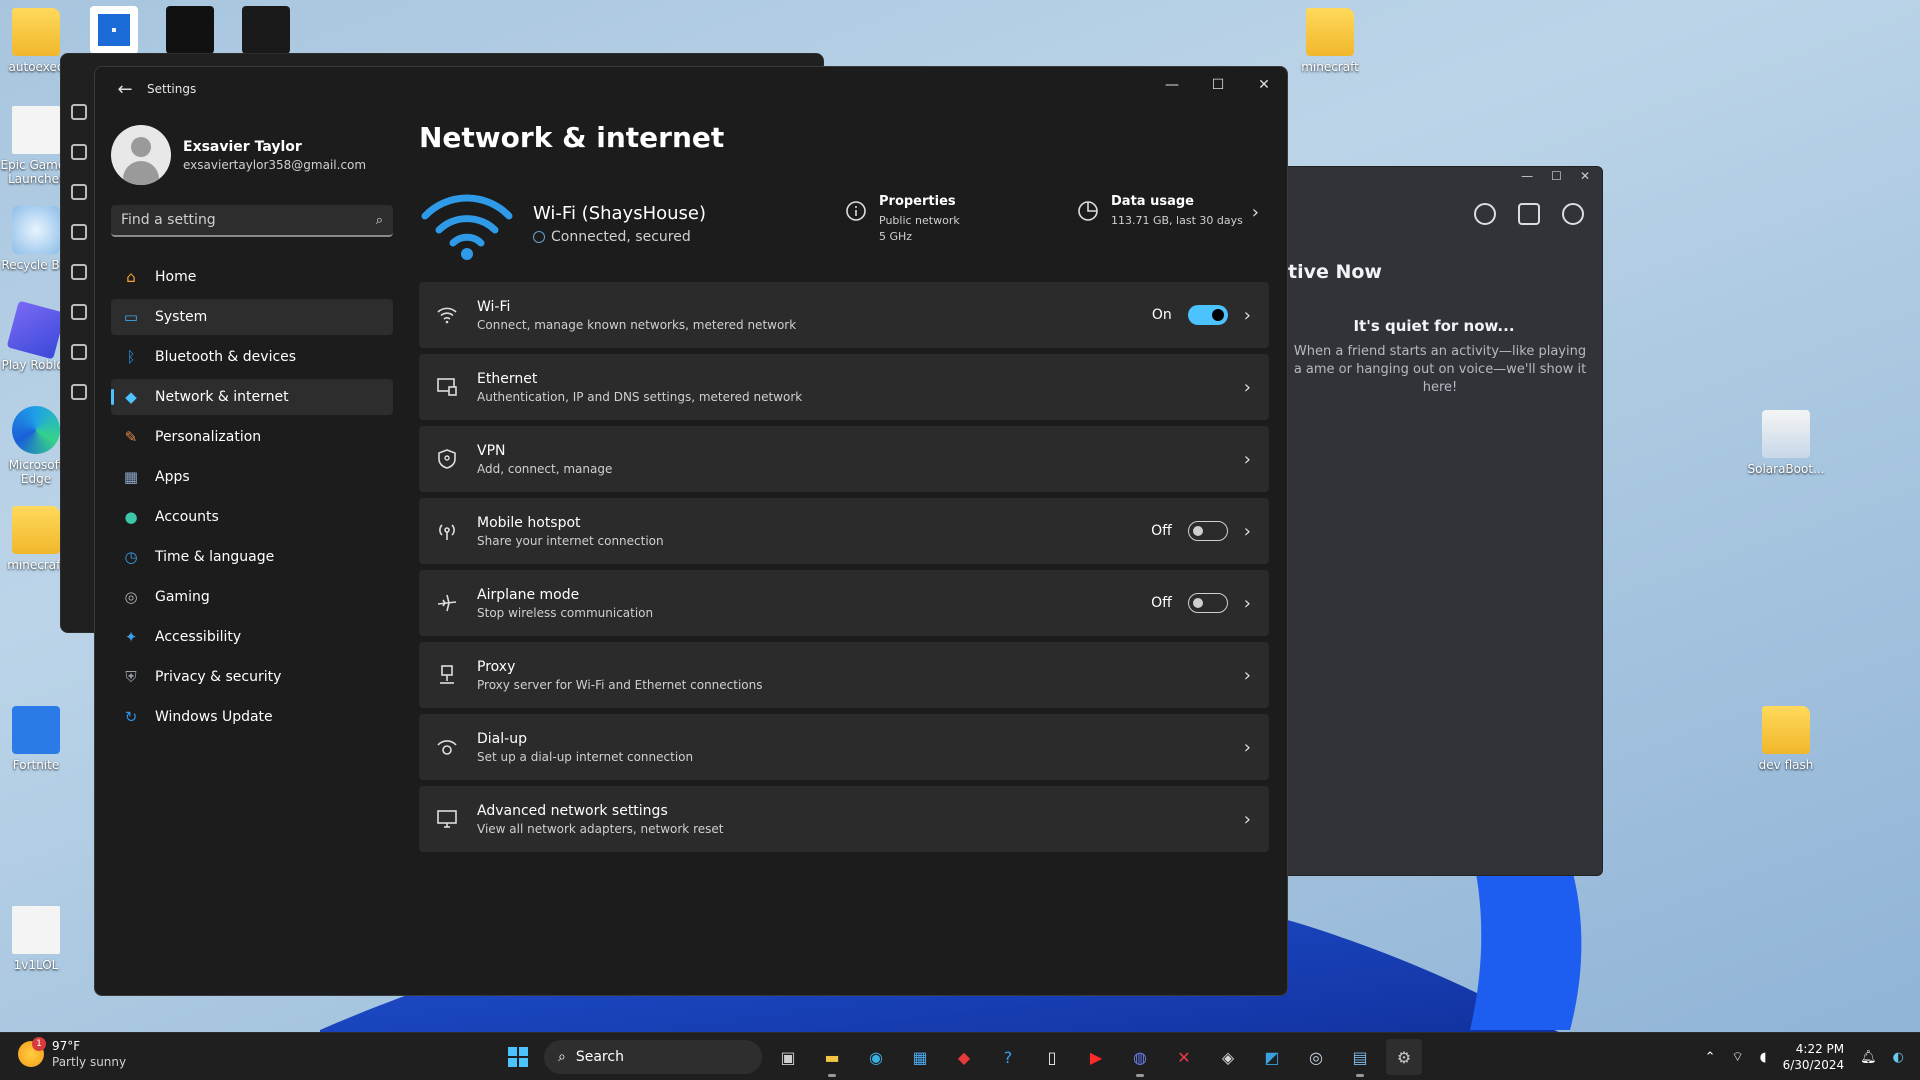 This screenshot has height=1080, width=1920. Describe the element at coordinates (856, 211) in the screenshot. I see `info-icon` at that location.